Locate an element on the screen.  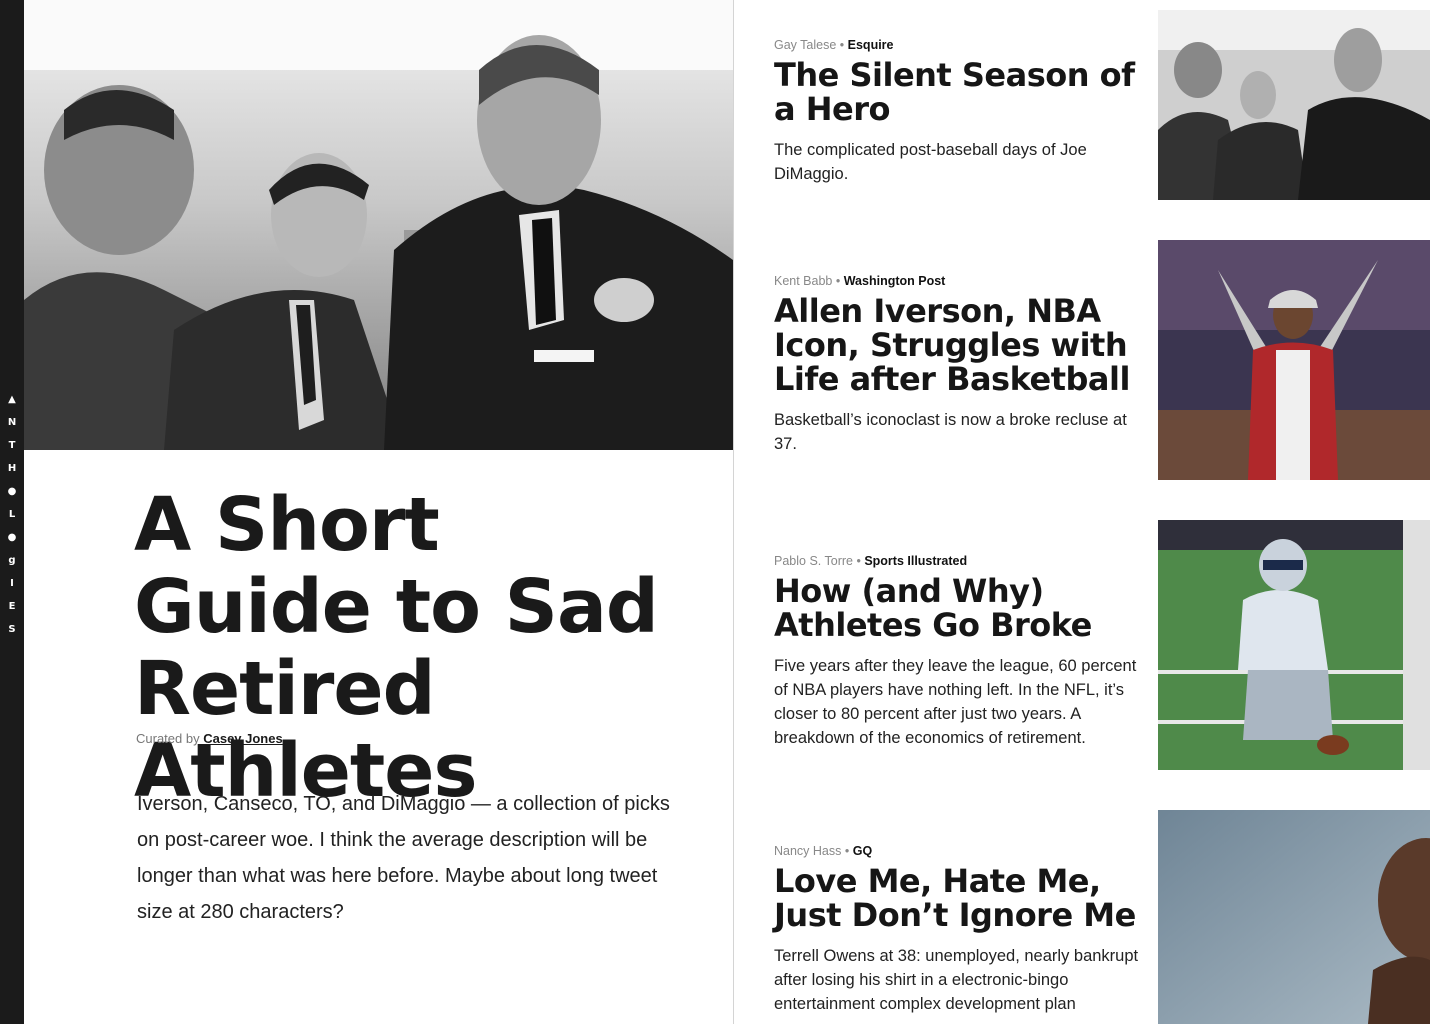
story-publication: Esquire is located at coordinates (870, 45).